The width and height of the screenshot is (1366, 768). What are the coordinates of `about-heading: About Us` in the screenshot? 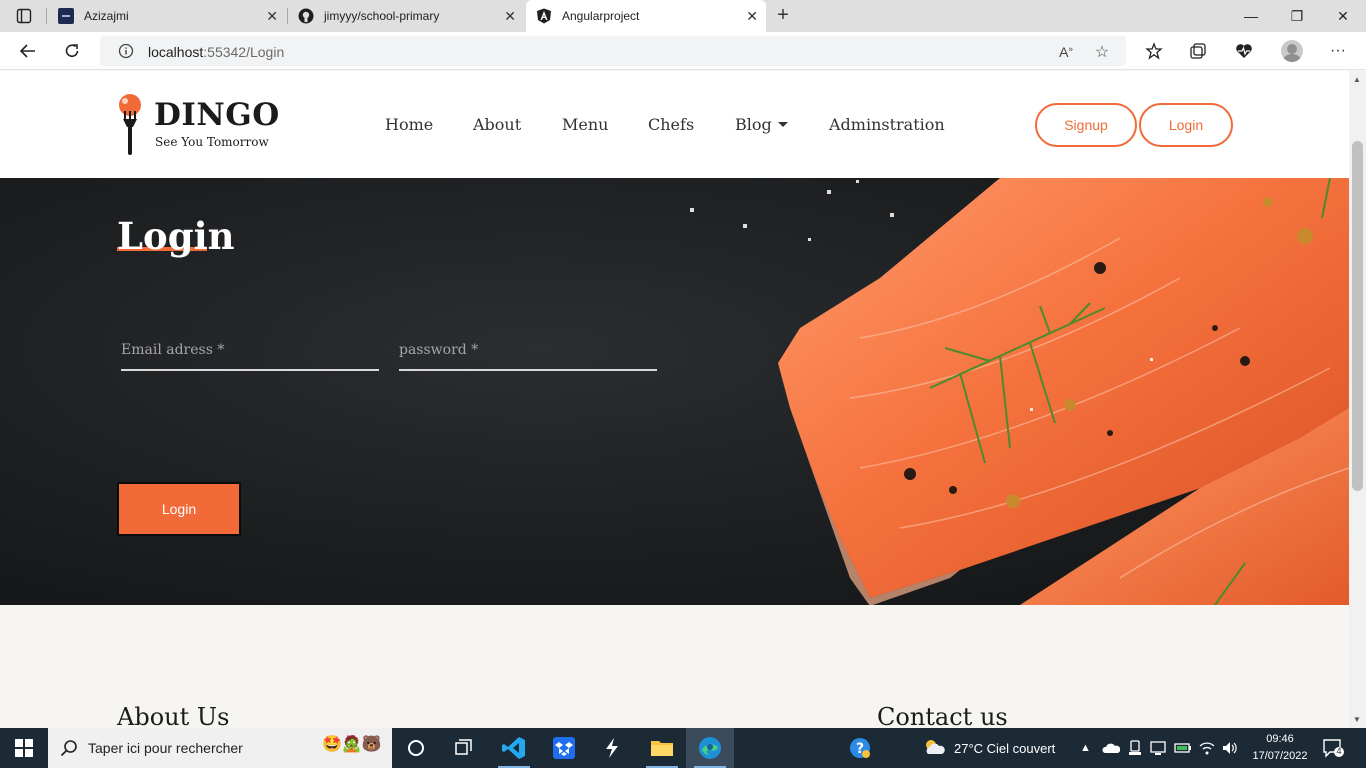 It's located at (173, 715).